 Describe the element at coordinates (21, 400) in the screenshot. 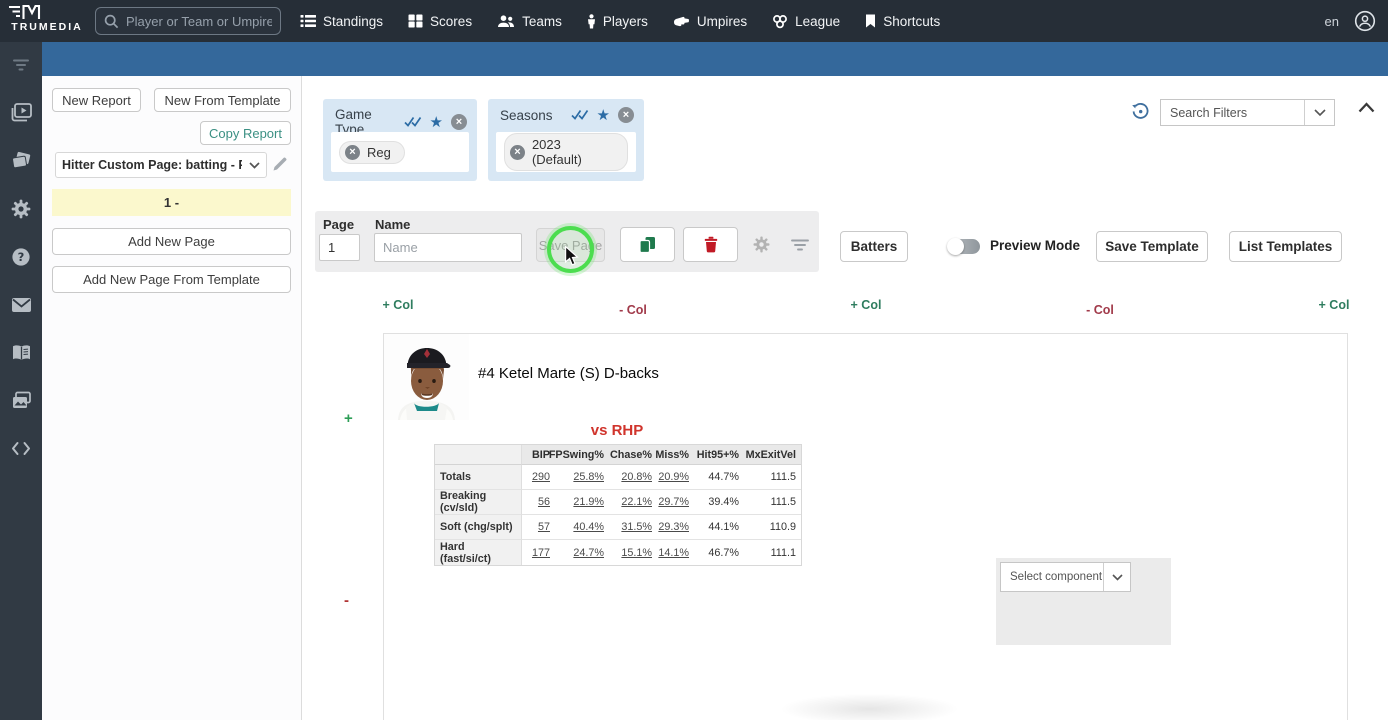

I see `sidebar-image-stack` at that location.